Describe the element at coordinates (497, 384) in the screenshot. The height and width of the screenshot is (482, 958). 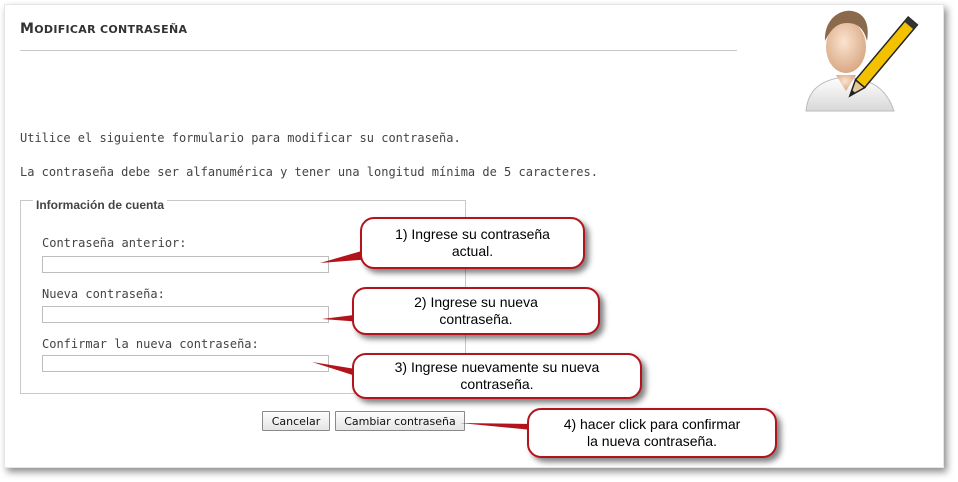
I see `callout-3-line2: contraseña.` at that location.